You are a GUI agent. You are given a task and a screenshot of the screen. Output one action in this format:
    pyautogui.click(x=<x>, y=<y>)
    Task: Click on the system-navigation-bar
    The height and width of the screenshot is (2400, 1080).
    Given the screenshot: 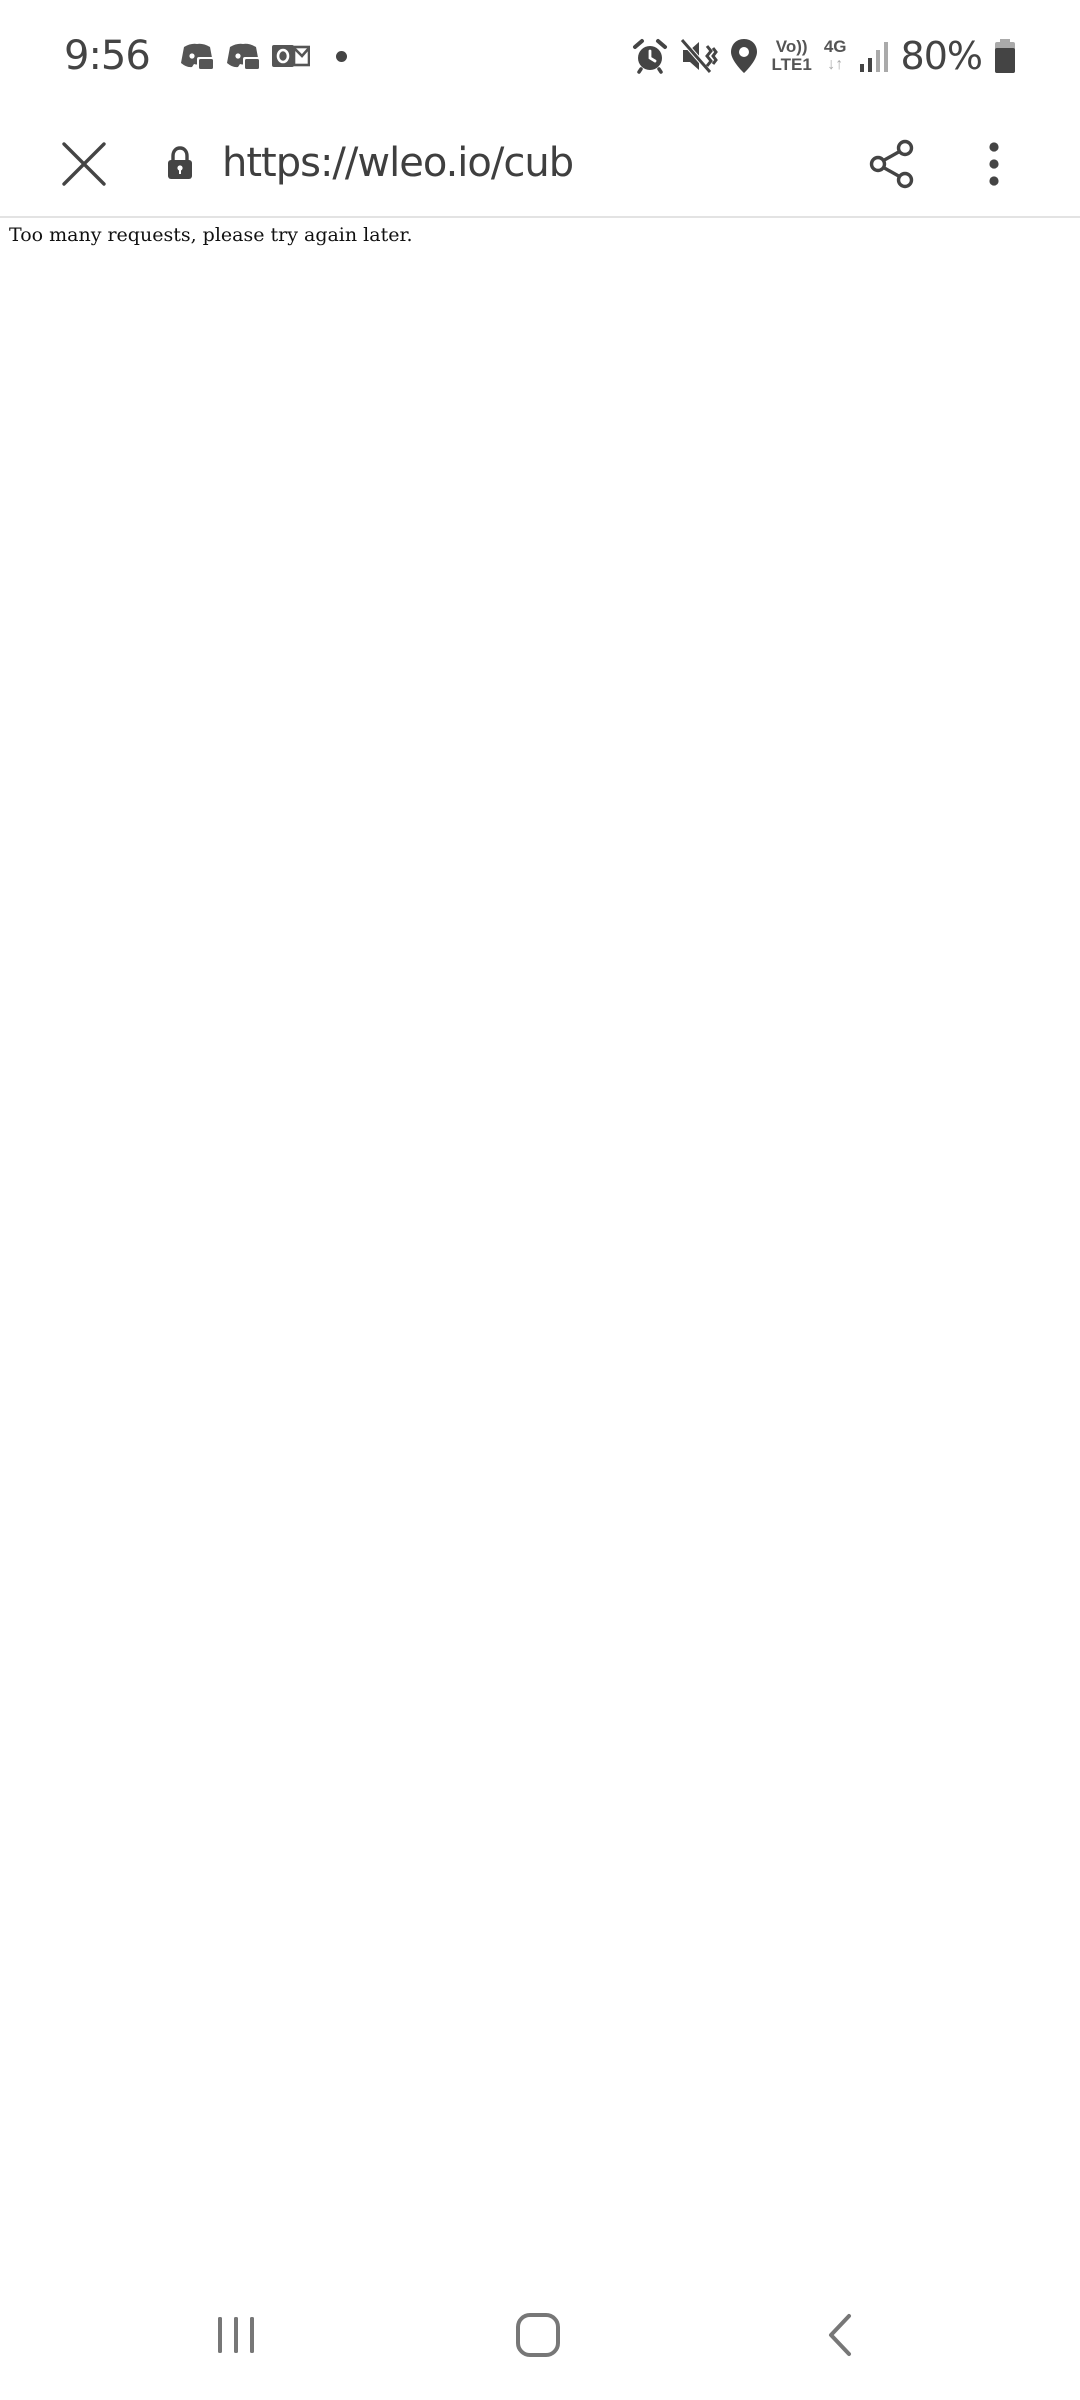 What is the action you would take?
    pyautogui.click(x=540, y=2335)
    